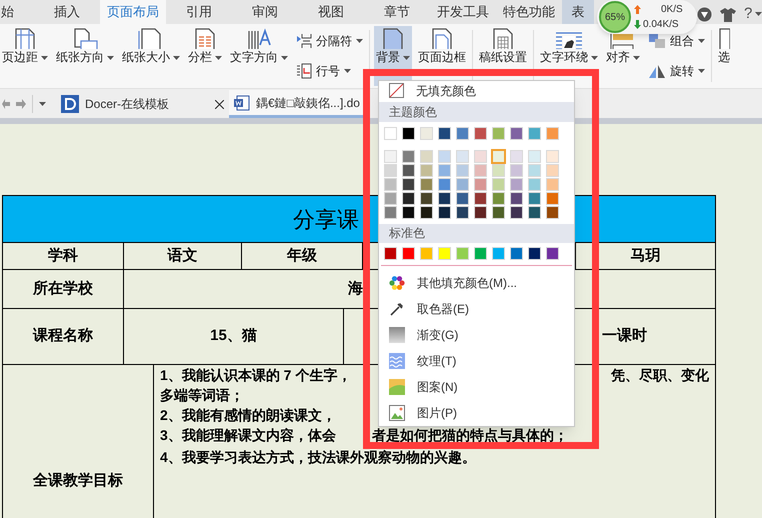 Image resolution: width=762 pixels, height=518 pixels. Describe the element at coordinates (219, 104) in the screenshot. I see `close-icon` at that location.